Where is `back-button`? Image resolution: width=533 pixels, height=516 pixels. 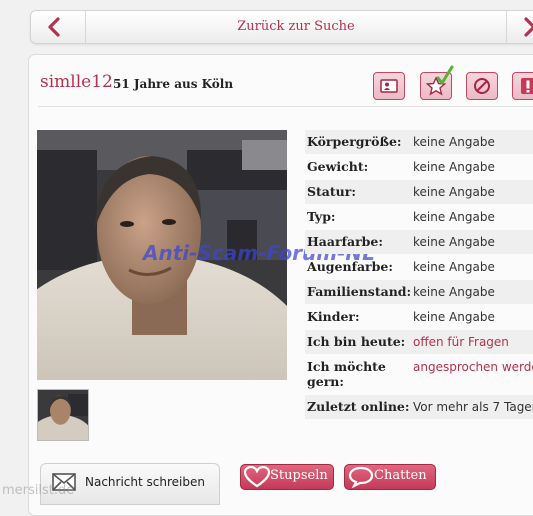 back-button is located at coordinates (58, 27).